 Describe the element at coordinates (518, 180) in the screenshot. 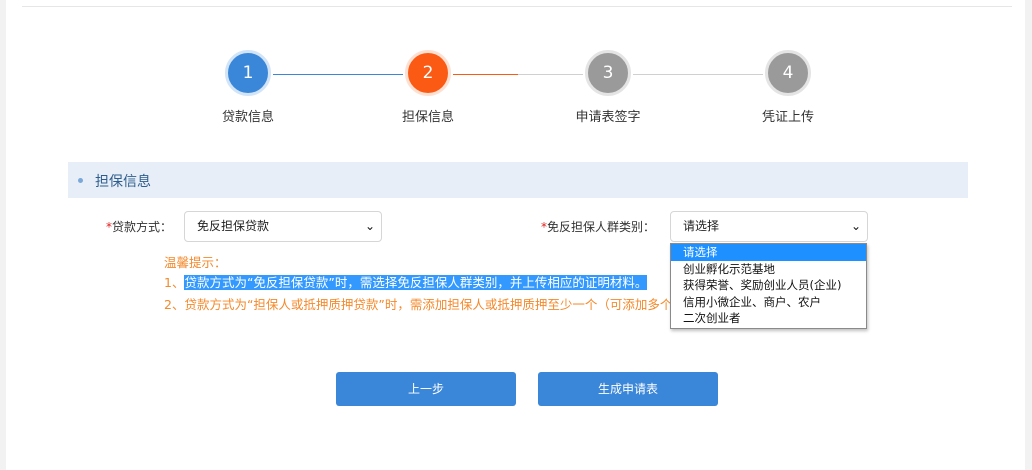

I see `section-header: 担保信息` at that location.